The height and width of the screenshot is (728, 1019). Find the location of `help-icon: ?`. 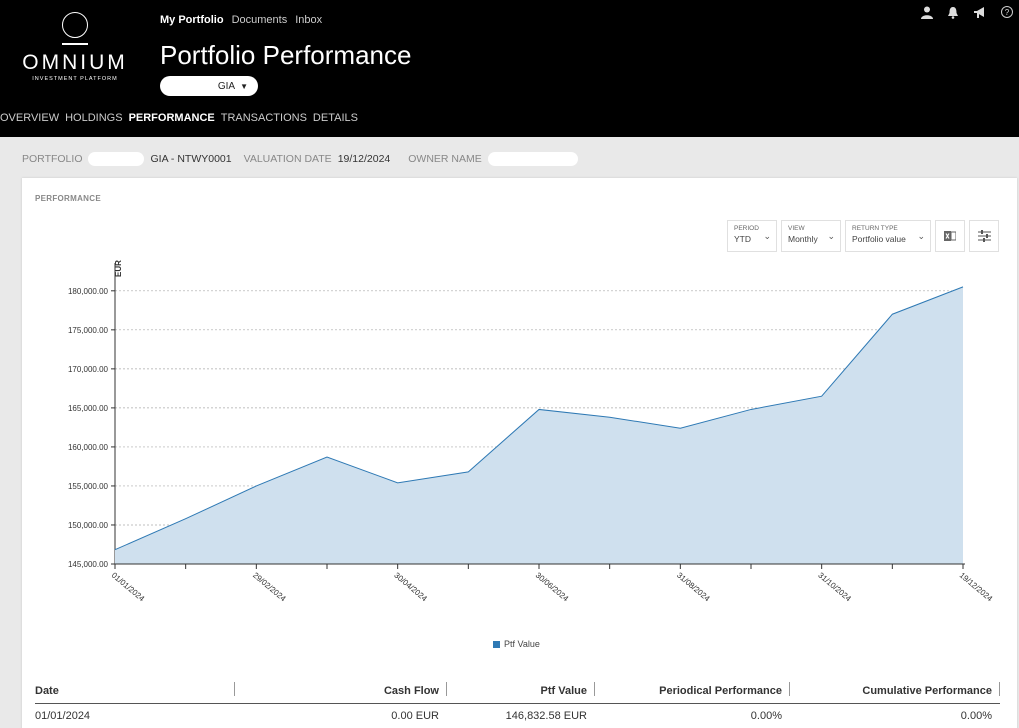

help-icon: ? is located at coordinates (1007, 12).